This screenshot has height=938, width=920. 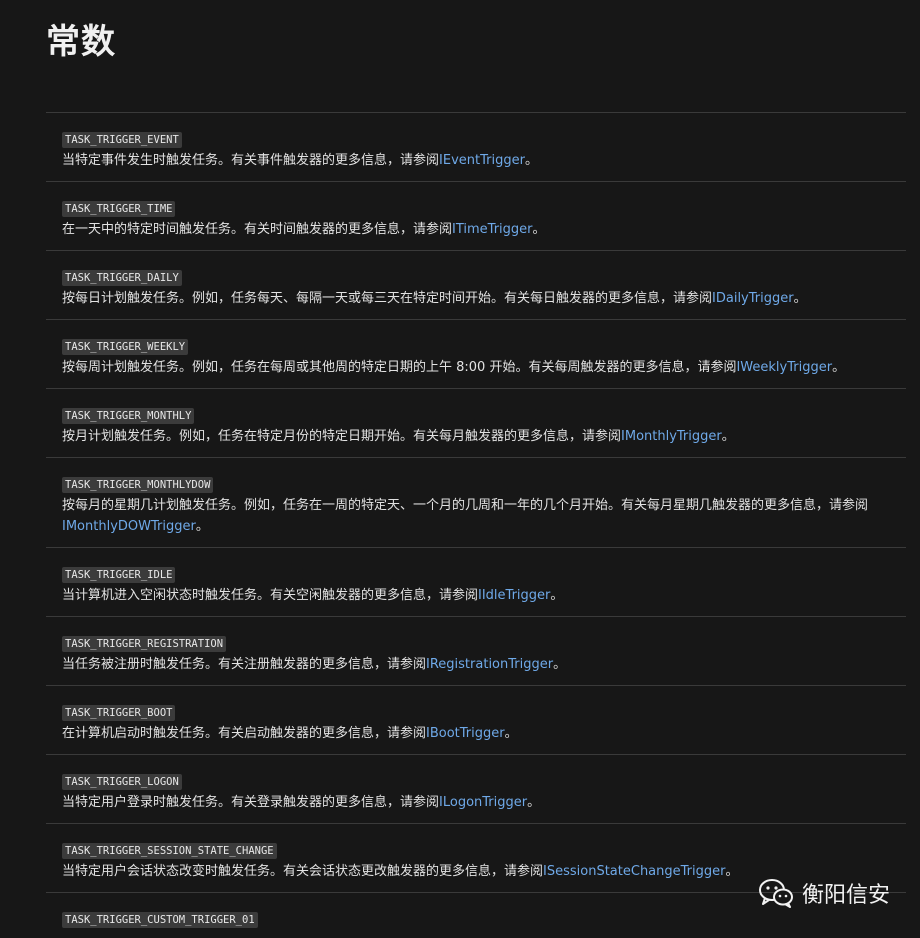 I want to click on reference-link: ILogonTrigger, so click(x=483, y=802).